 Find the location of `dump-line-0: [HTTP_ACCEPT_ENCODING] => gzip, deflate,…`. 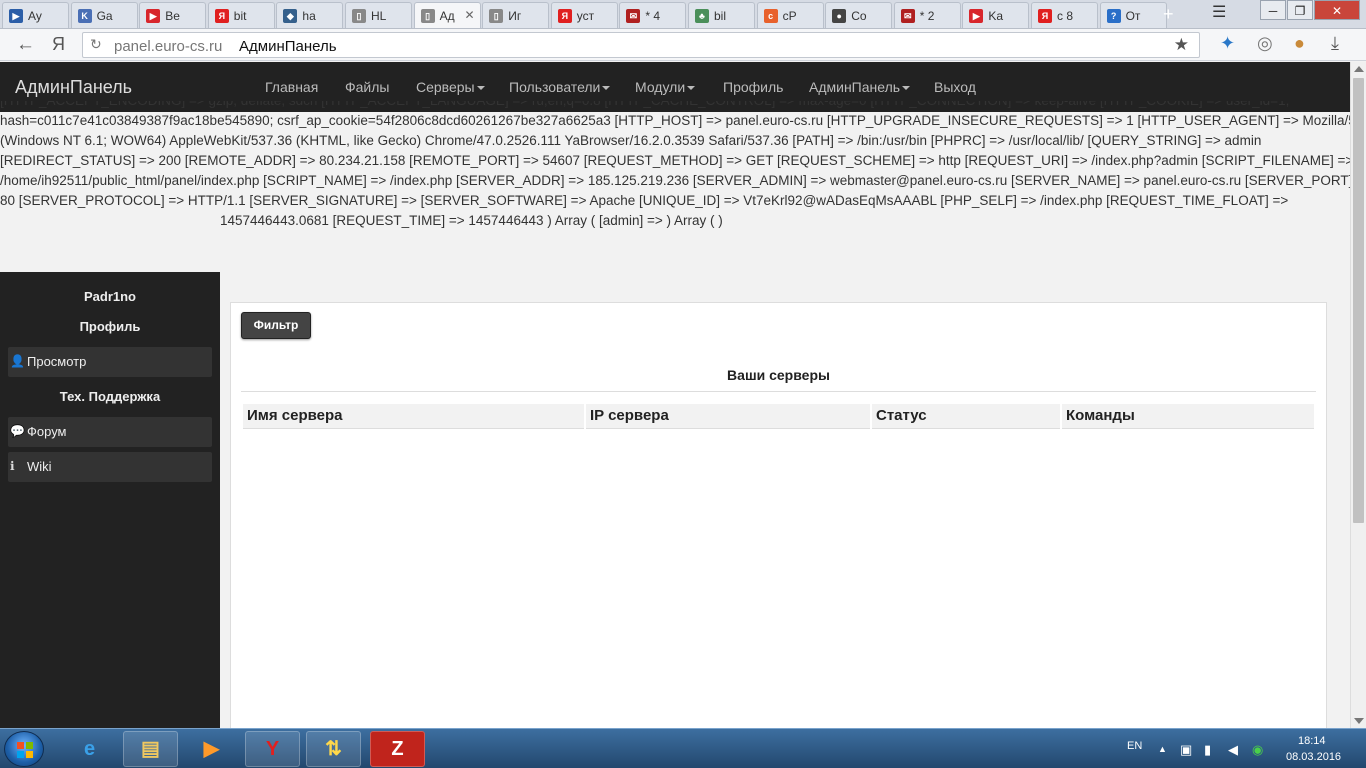

dump-line-0: [HTTP_ACCEPT_ENCODING] => gzip, deflate,… is located at coordinates (675, 106).